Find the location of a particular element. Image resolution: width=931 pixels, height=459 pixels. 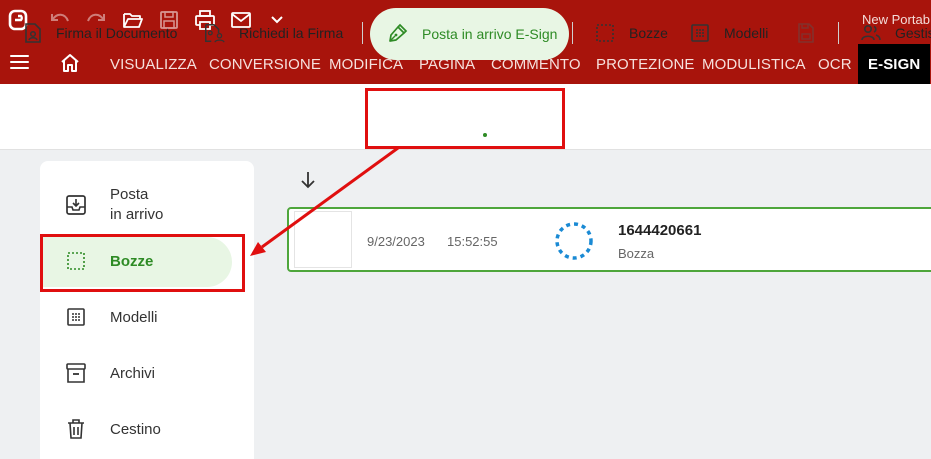

callout-highlight-sidebar is located at coordinates (142, 263).